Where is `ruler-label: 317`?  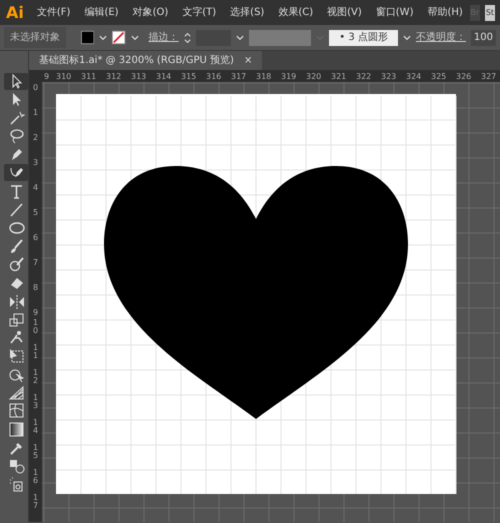
ruler-label: 317 is located at coordinates (238, 77).